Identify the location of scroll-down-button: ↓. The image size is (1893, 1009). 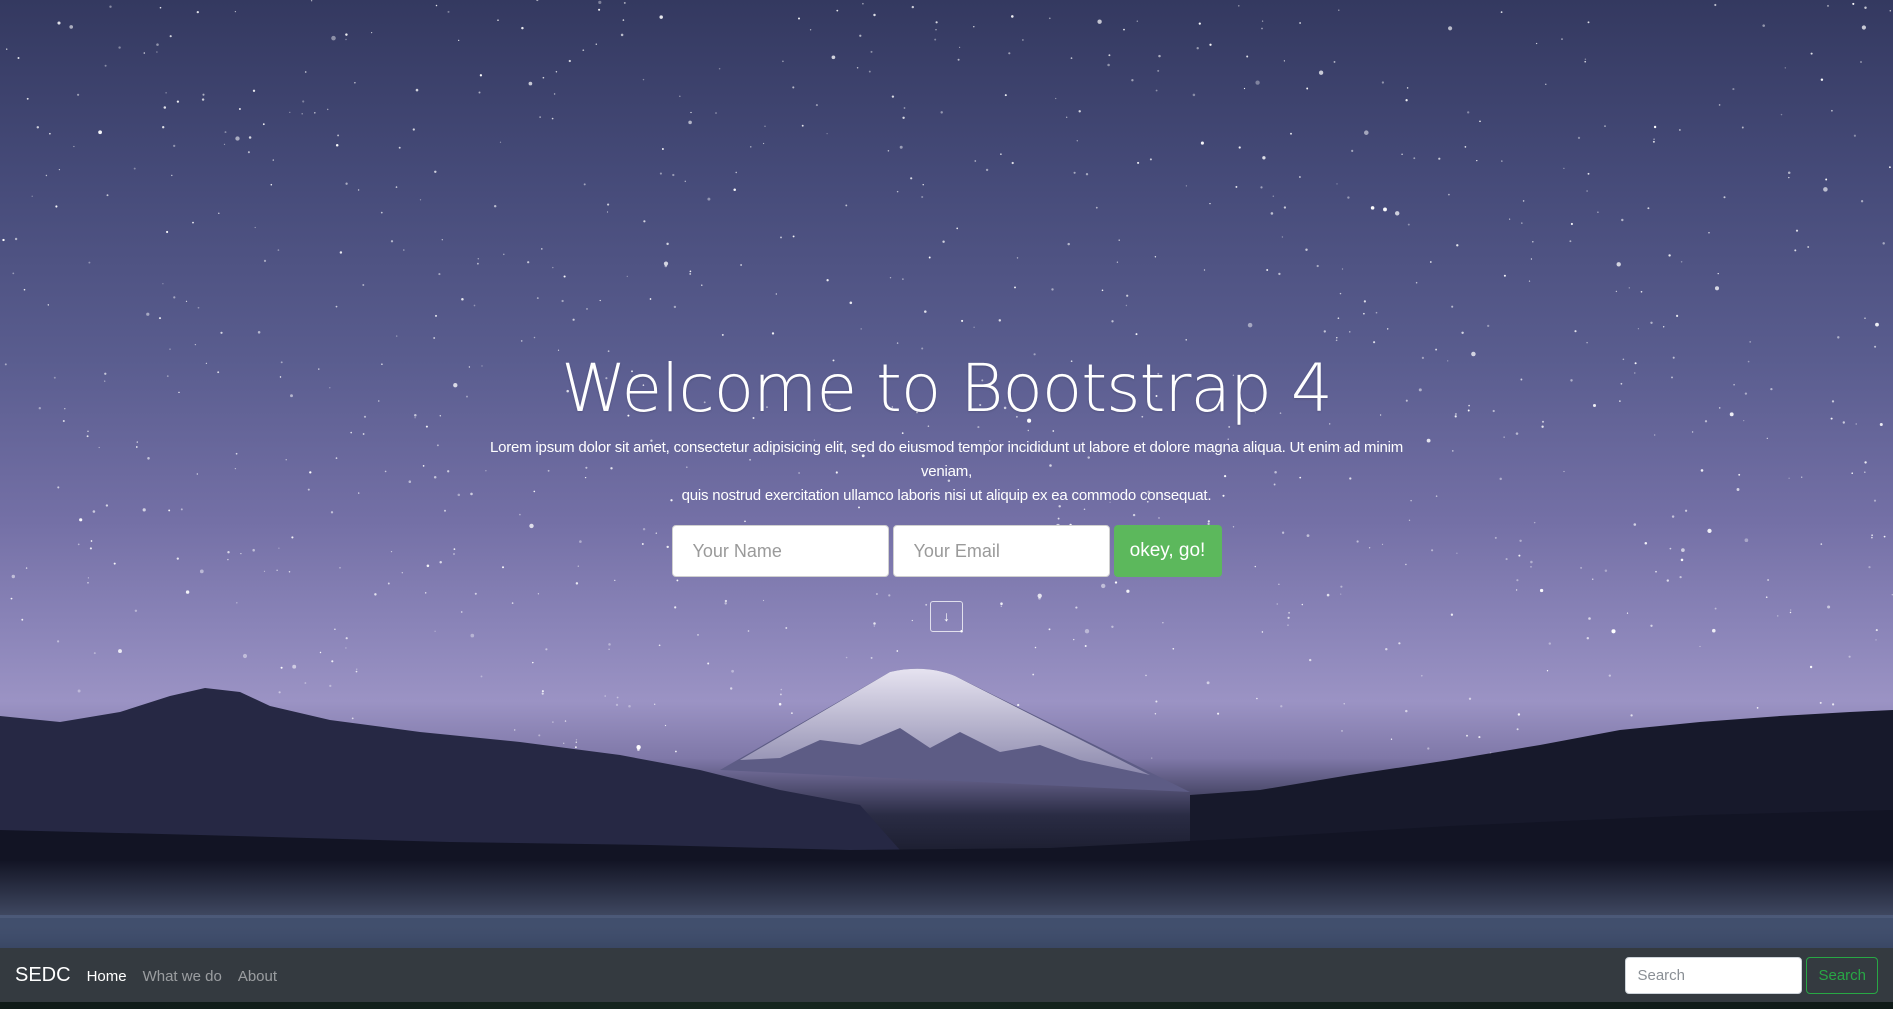
(946, 616).